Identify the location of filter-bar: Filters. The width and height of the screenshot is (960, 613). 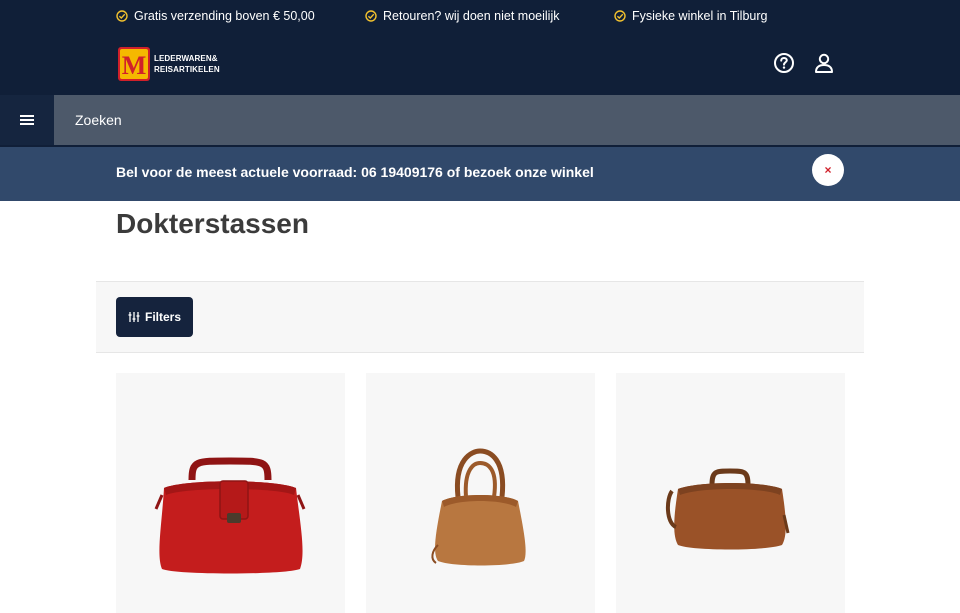
(480, 317).